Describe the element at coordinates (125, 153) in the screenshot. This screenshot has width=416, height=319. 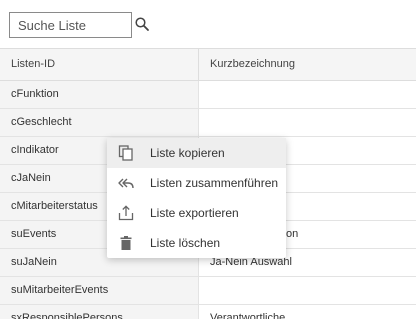
I see `copy-icon` at that location.